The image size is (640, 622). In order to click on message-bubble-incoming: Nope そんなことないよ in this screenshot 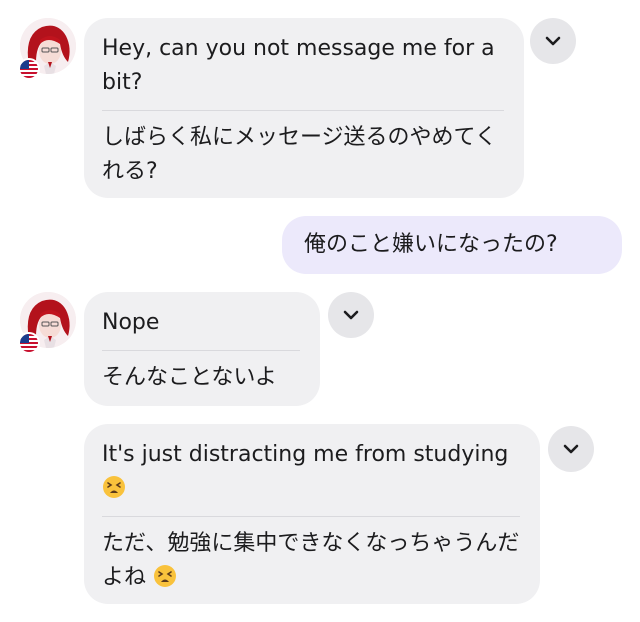, I will do `click(202, 349)`.